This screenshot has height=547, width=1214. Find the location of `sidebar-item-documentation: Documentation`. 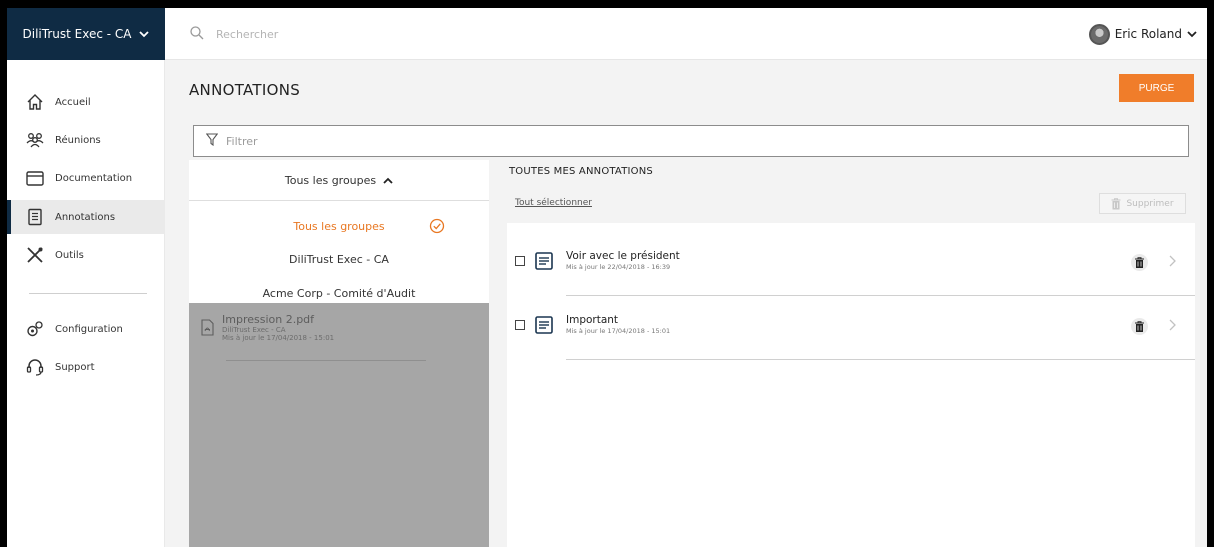

sidebar-item-documentation: Documentation is located at coordinates (86, 178).